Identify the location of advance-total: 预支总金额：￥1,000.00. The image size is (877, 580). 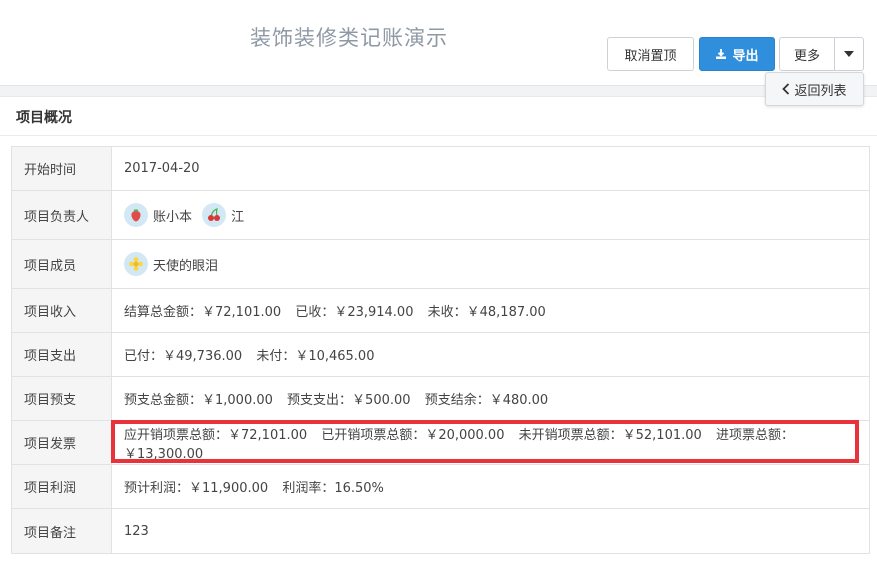
(198, 400).